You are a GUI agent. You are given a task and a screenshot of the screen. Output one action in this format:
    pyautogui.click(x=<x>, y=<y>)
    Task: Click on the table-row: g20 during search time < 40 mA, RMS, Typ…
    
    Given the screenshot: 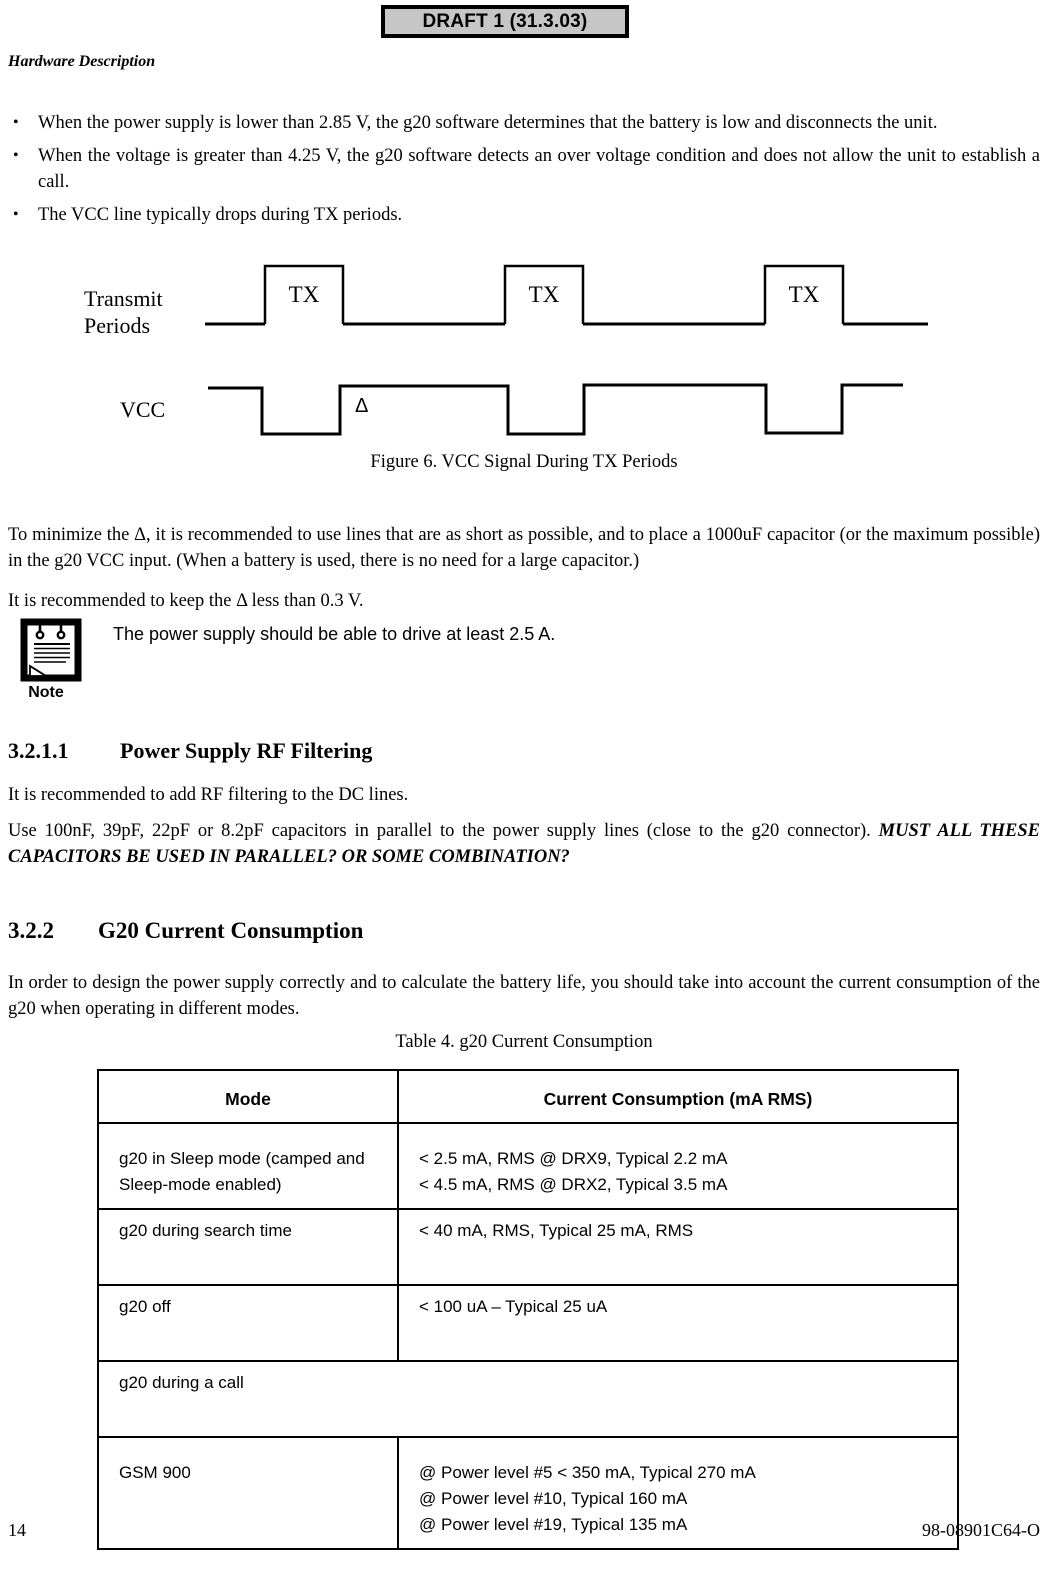 What is the action you would take?
    pyautogui.click(x=528, y=1247)
    